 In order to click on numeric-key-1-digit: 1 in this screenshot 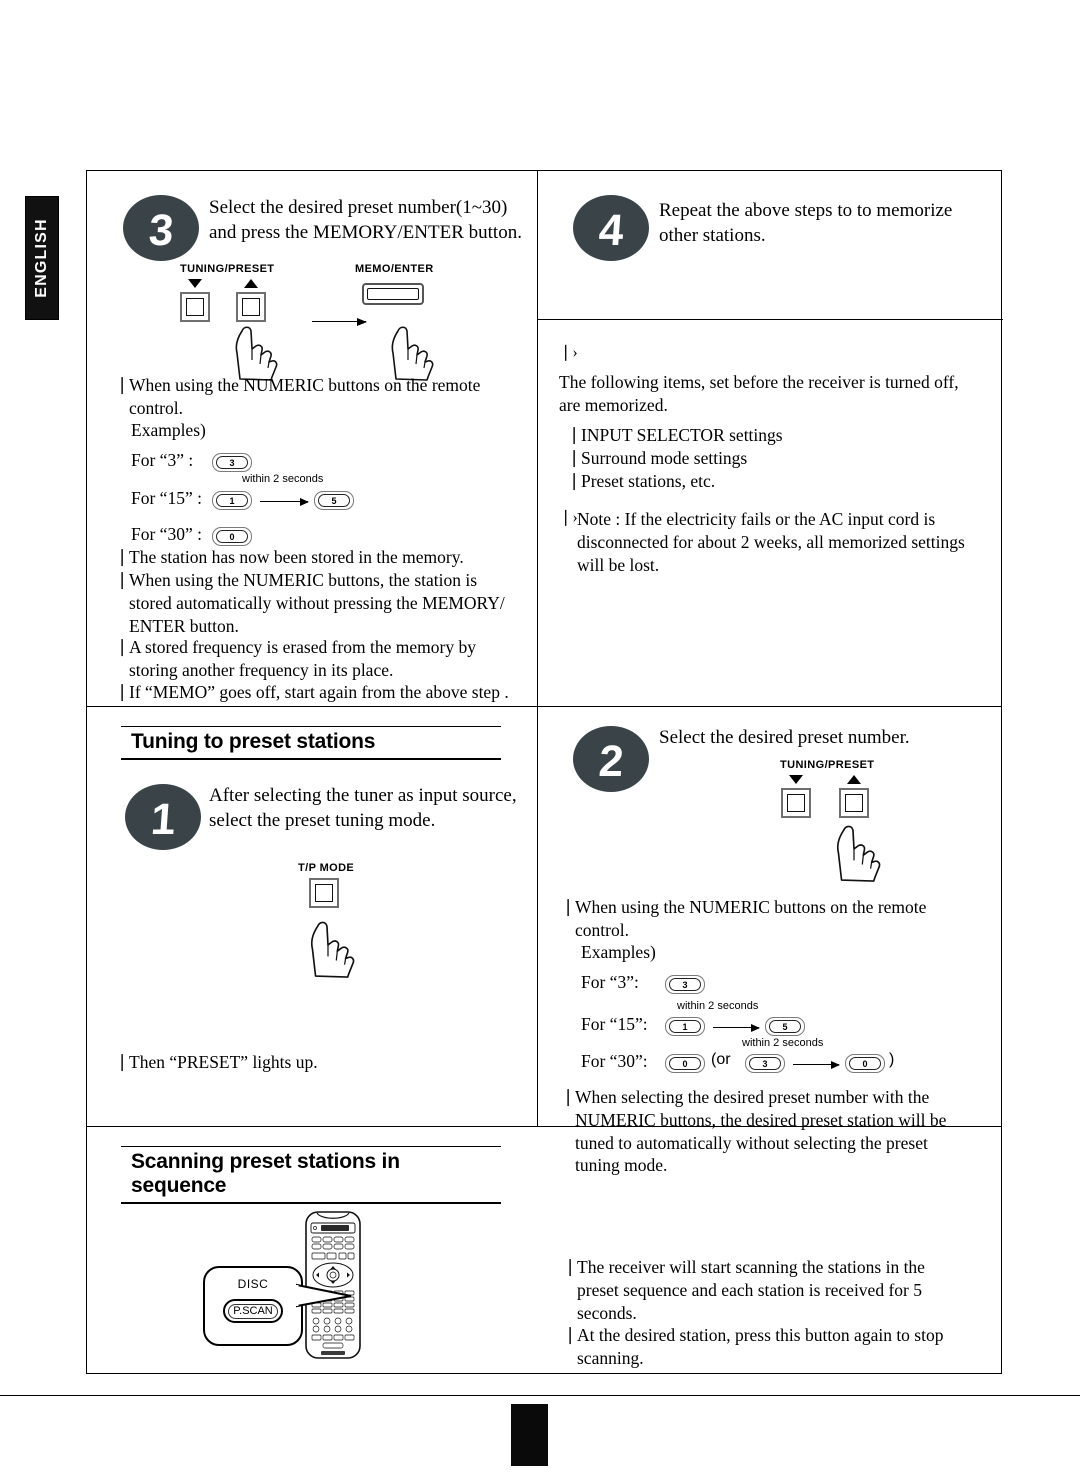, I will do `click(232, 500)`.